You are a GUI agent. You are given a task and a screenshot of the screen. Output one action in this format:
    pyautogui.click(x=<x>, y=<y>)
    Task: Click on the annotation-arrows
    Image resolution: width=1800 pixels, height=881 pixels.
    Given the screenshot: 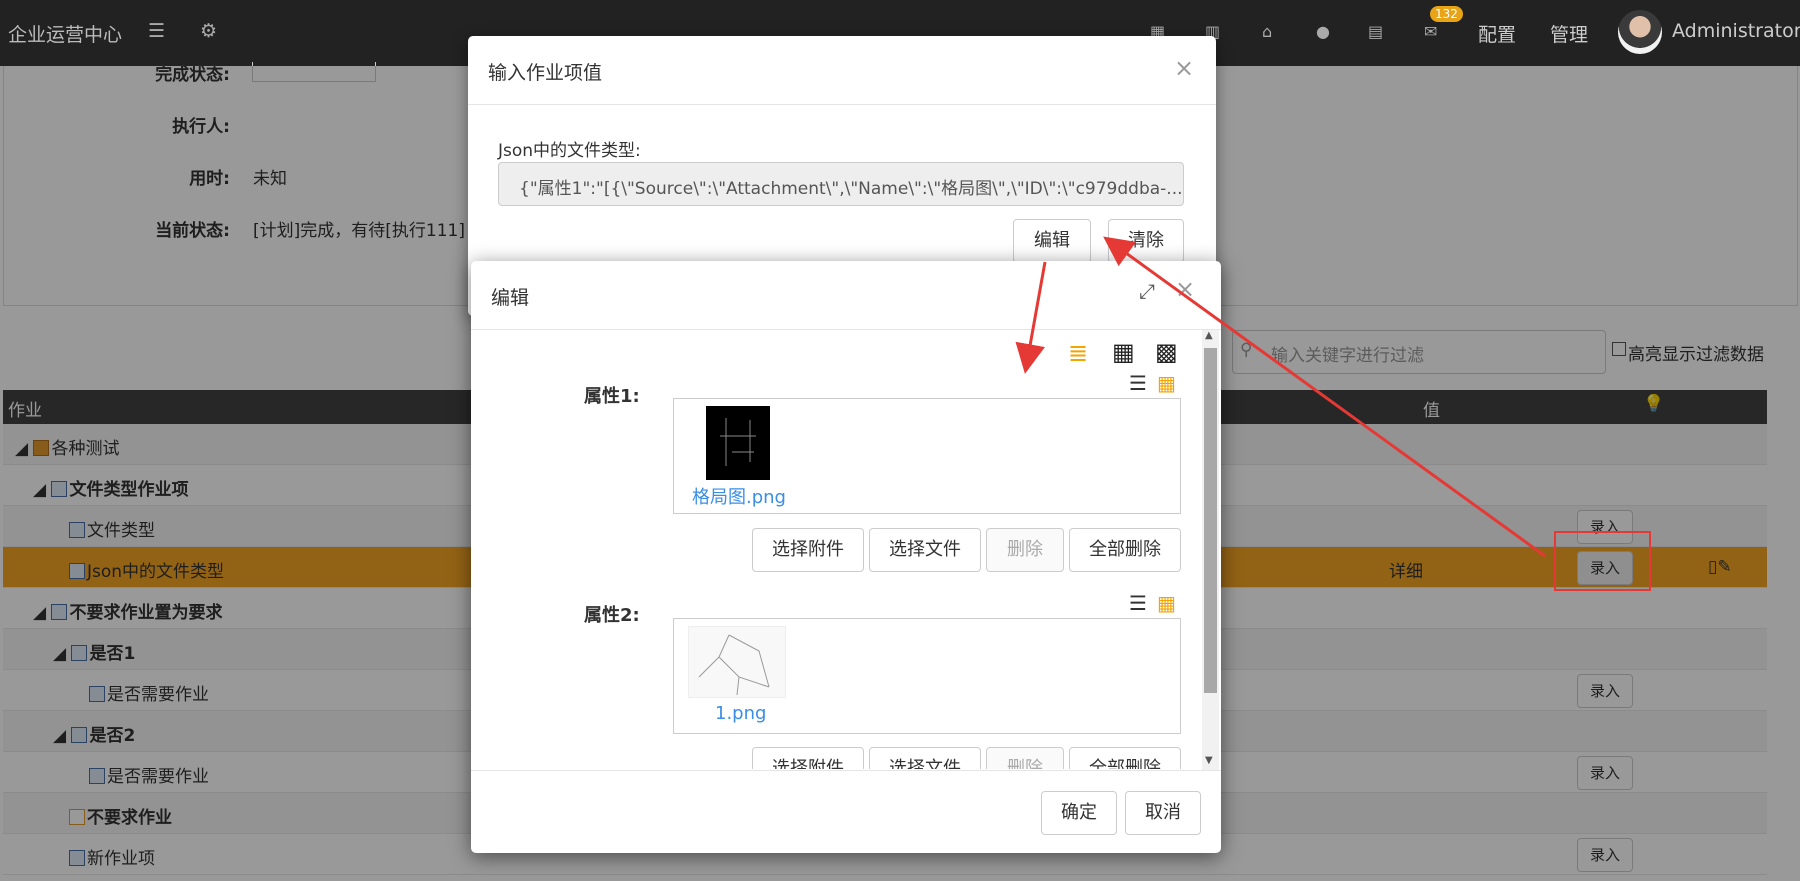 What is the action you would take?
    pyautogui.click(x=1280, y=397)
    